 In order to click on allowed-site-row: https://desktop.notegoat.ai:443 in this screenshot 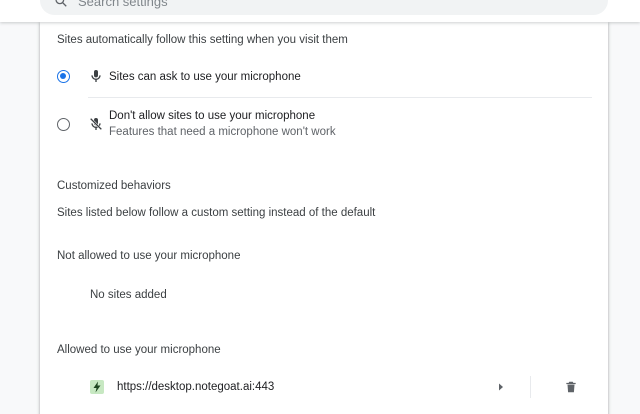, I will do `click(348, 387)`.